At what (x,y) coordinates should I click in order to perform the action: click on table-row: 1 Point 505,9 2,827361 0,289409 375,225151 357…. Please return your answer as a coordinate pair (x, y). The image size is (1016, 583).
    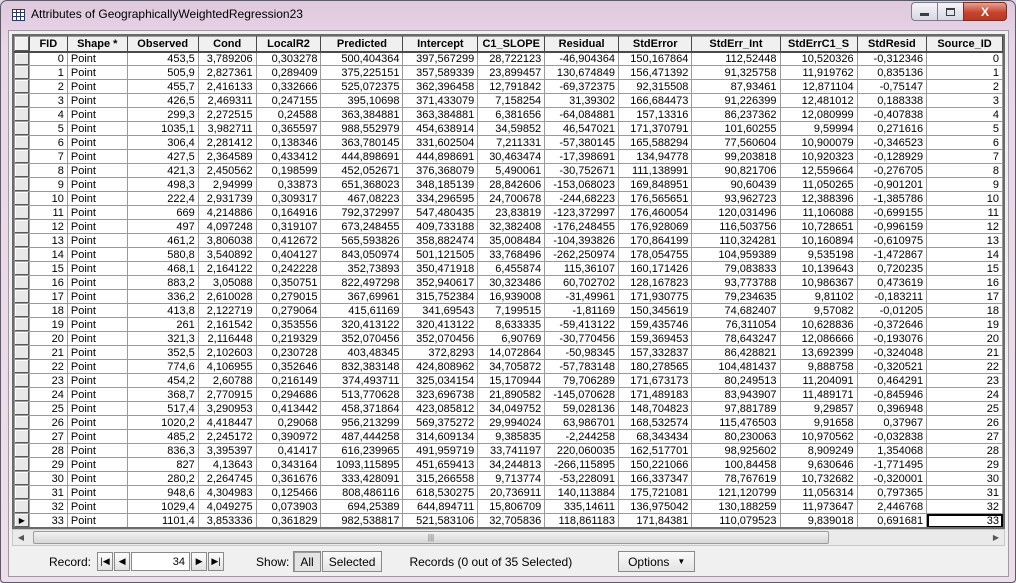
    Looking at the image, I should click on (508, 72).